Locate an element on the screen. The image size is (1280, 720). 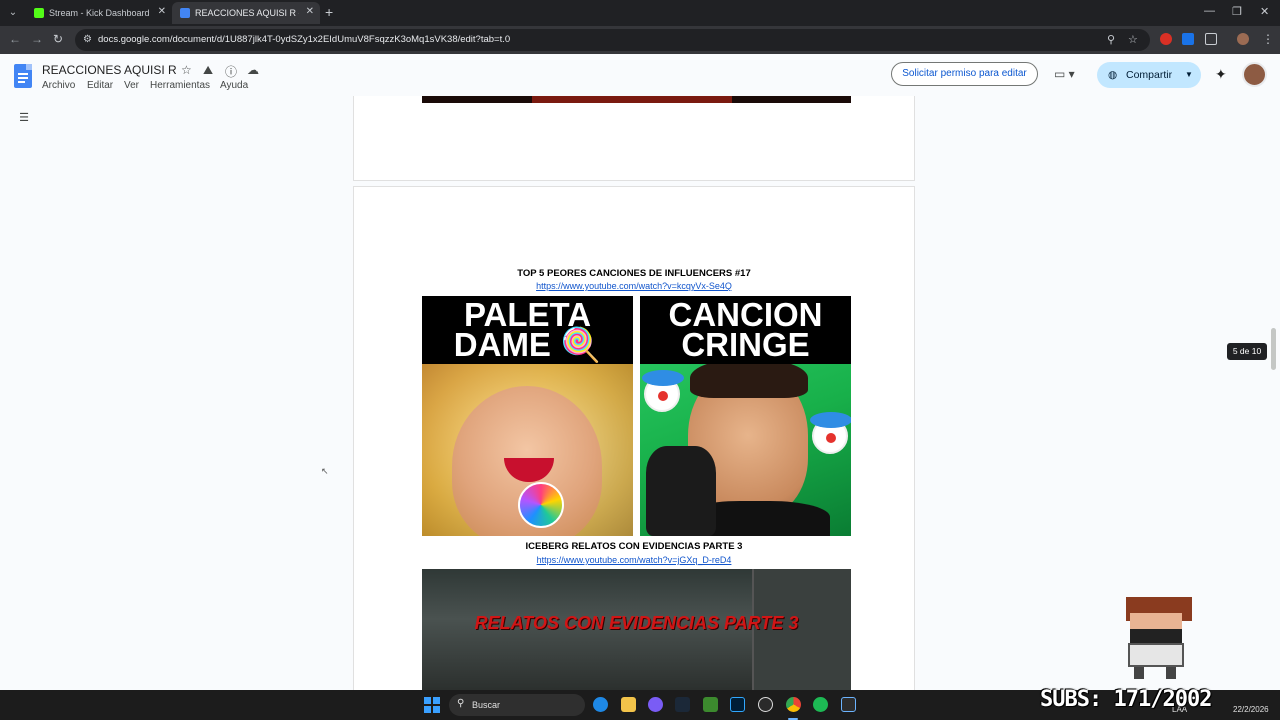
edge-icon is located at coordinates (600, 704).